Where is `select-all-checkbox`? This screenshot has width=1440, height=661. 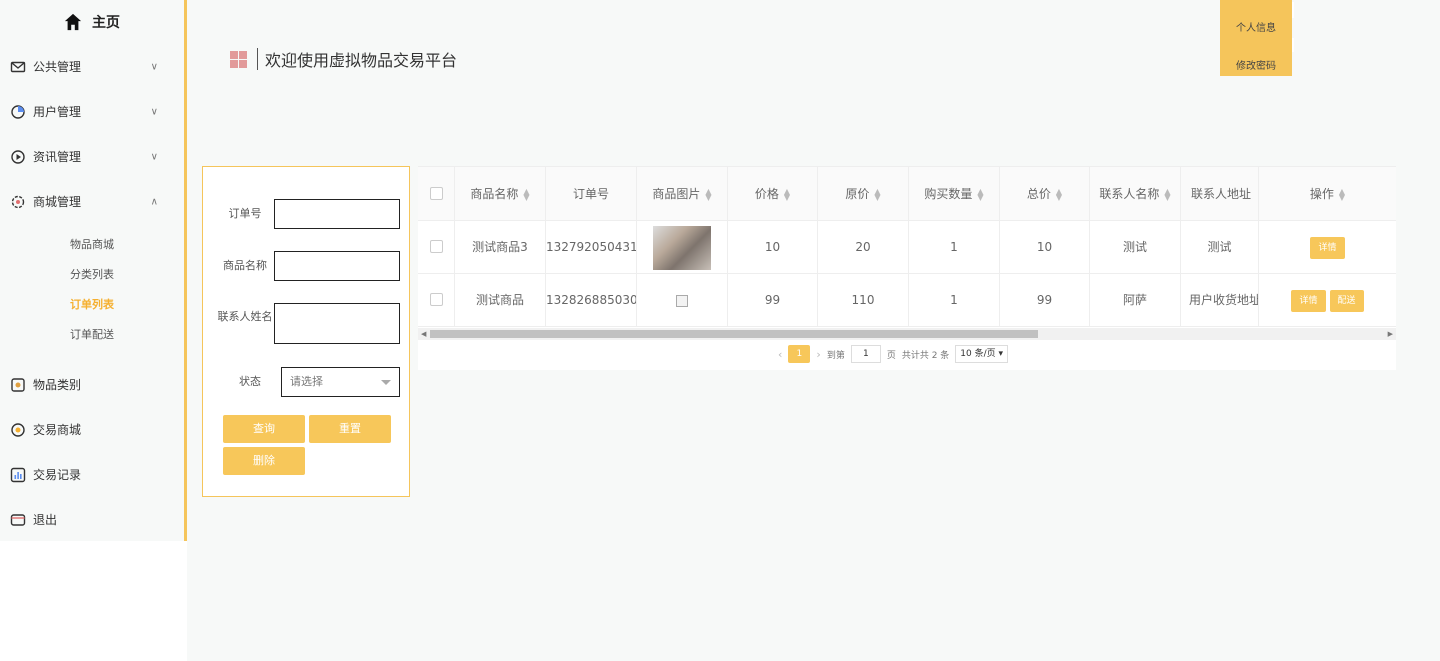
select-all-checkbox is located at coordinates (436, 193).